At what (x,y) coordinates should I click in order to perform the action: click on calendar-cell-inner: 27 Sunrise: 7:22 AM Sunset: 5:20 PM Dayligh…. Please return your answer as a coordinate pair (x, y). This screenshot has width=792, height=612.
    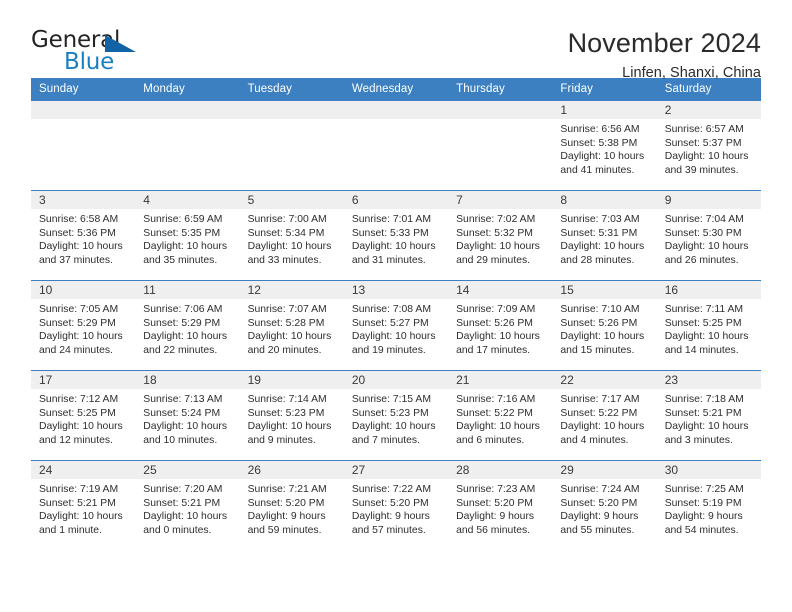
    Looking at the image, I should click on (396, 505).